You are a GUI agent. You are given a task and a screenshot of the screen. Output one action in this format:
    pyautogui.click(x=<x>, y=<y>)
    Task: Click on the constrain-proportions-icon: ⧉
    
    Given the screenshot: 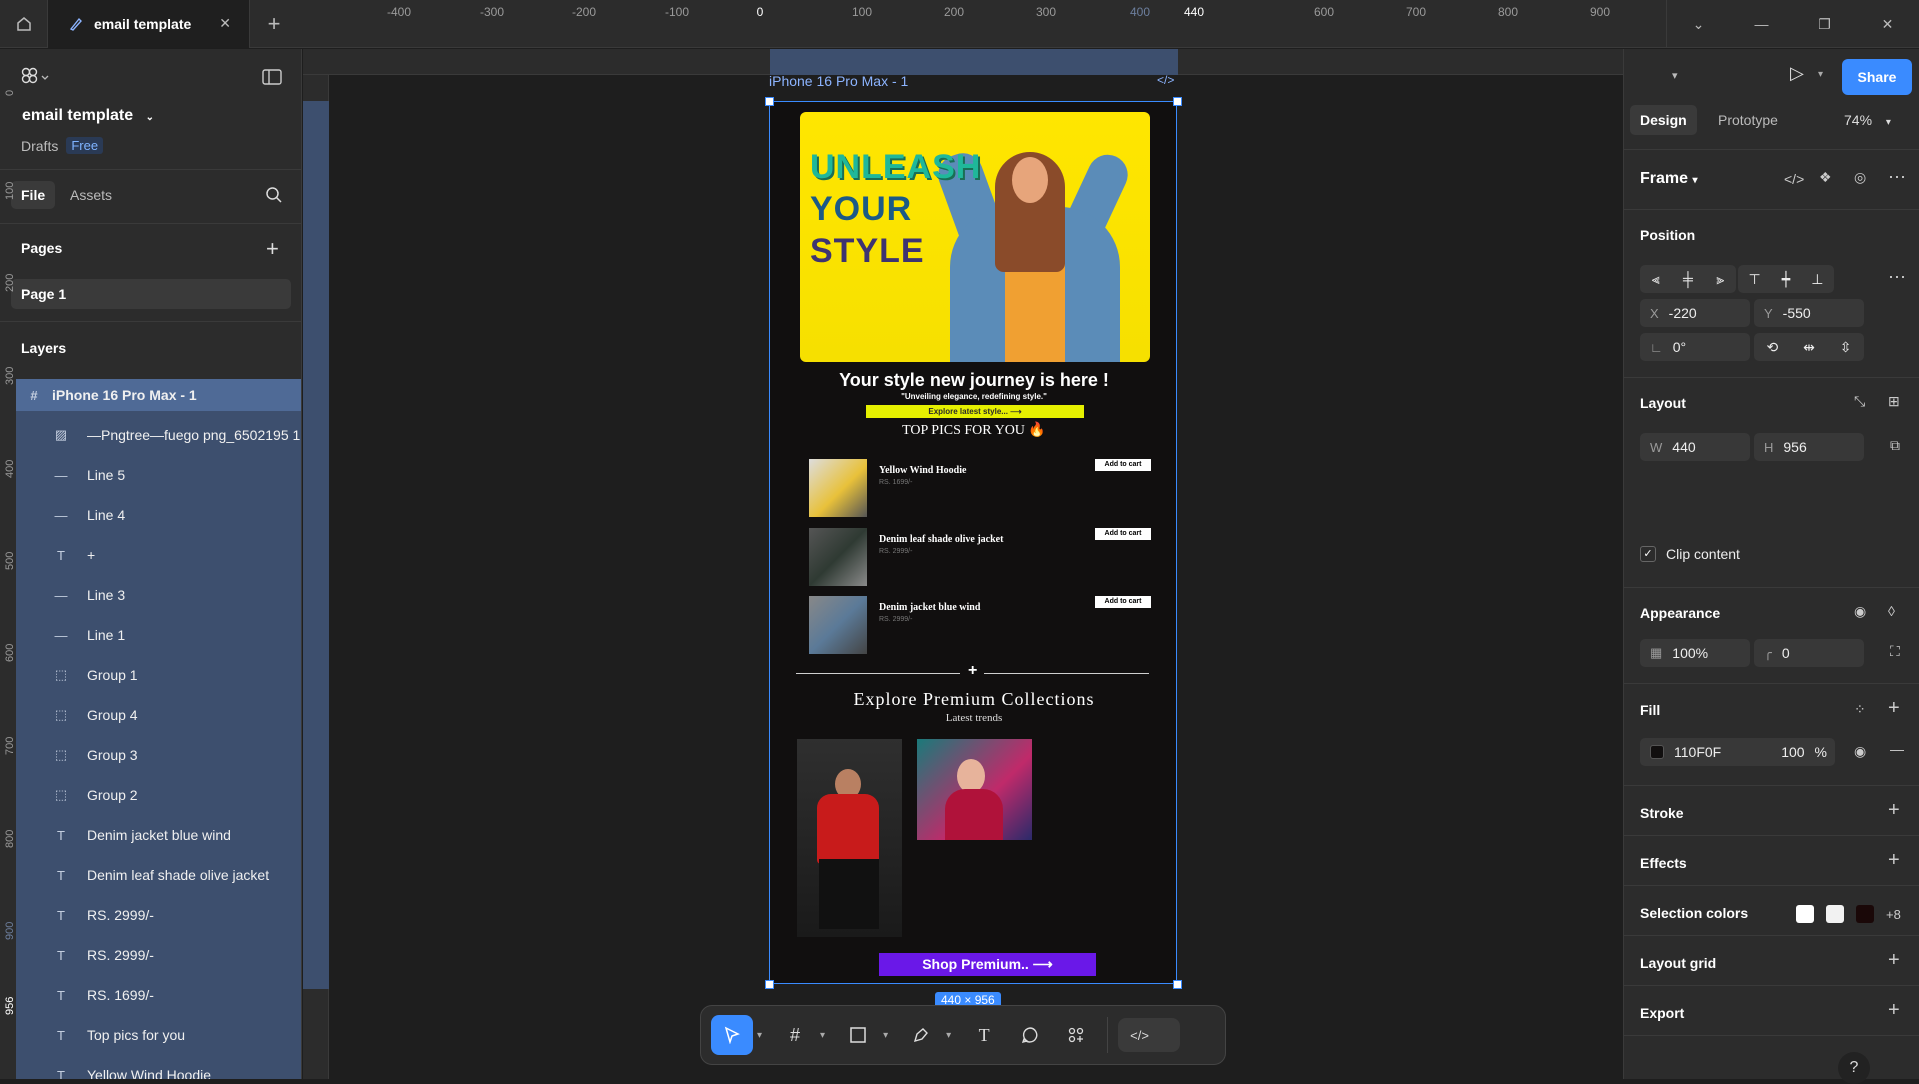 What is the action you would take?
    pyautogui.click(x=1895, y=445)
    